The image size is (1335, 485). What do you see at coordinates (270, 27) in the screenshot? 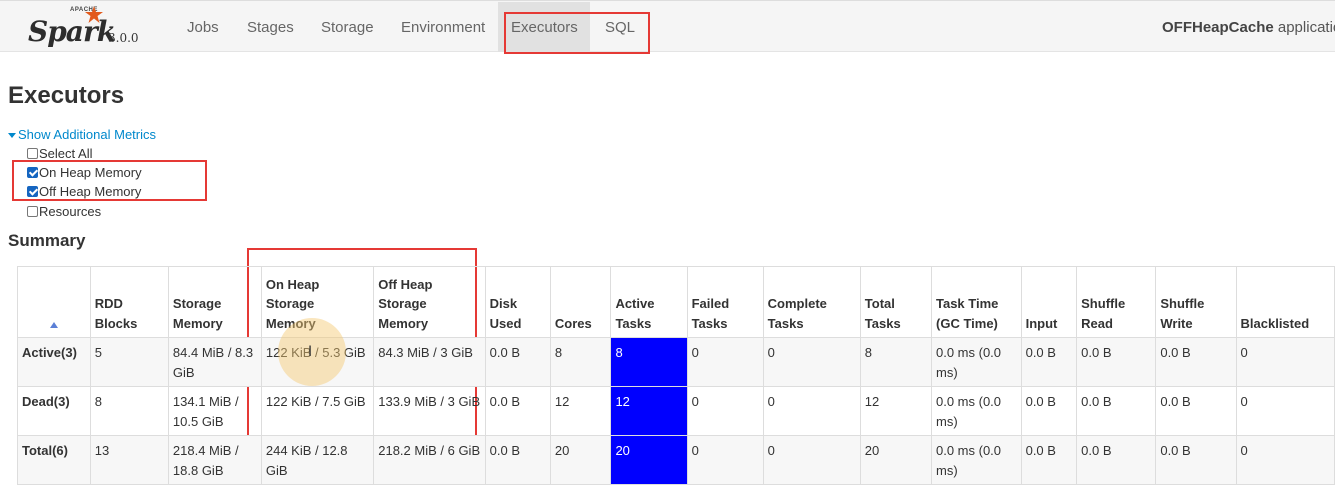
I see `nav-tab-stages: Stages` at bounding box center [270, 27].